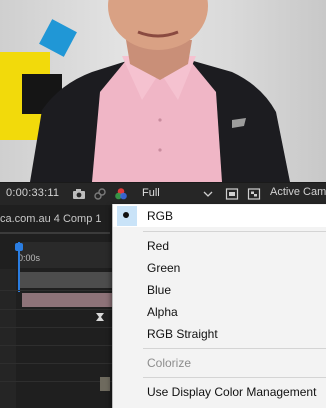  I want to click on timecode-display: 0:00:33:11, so click(32, 193).